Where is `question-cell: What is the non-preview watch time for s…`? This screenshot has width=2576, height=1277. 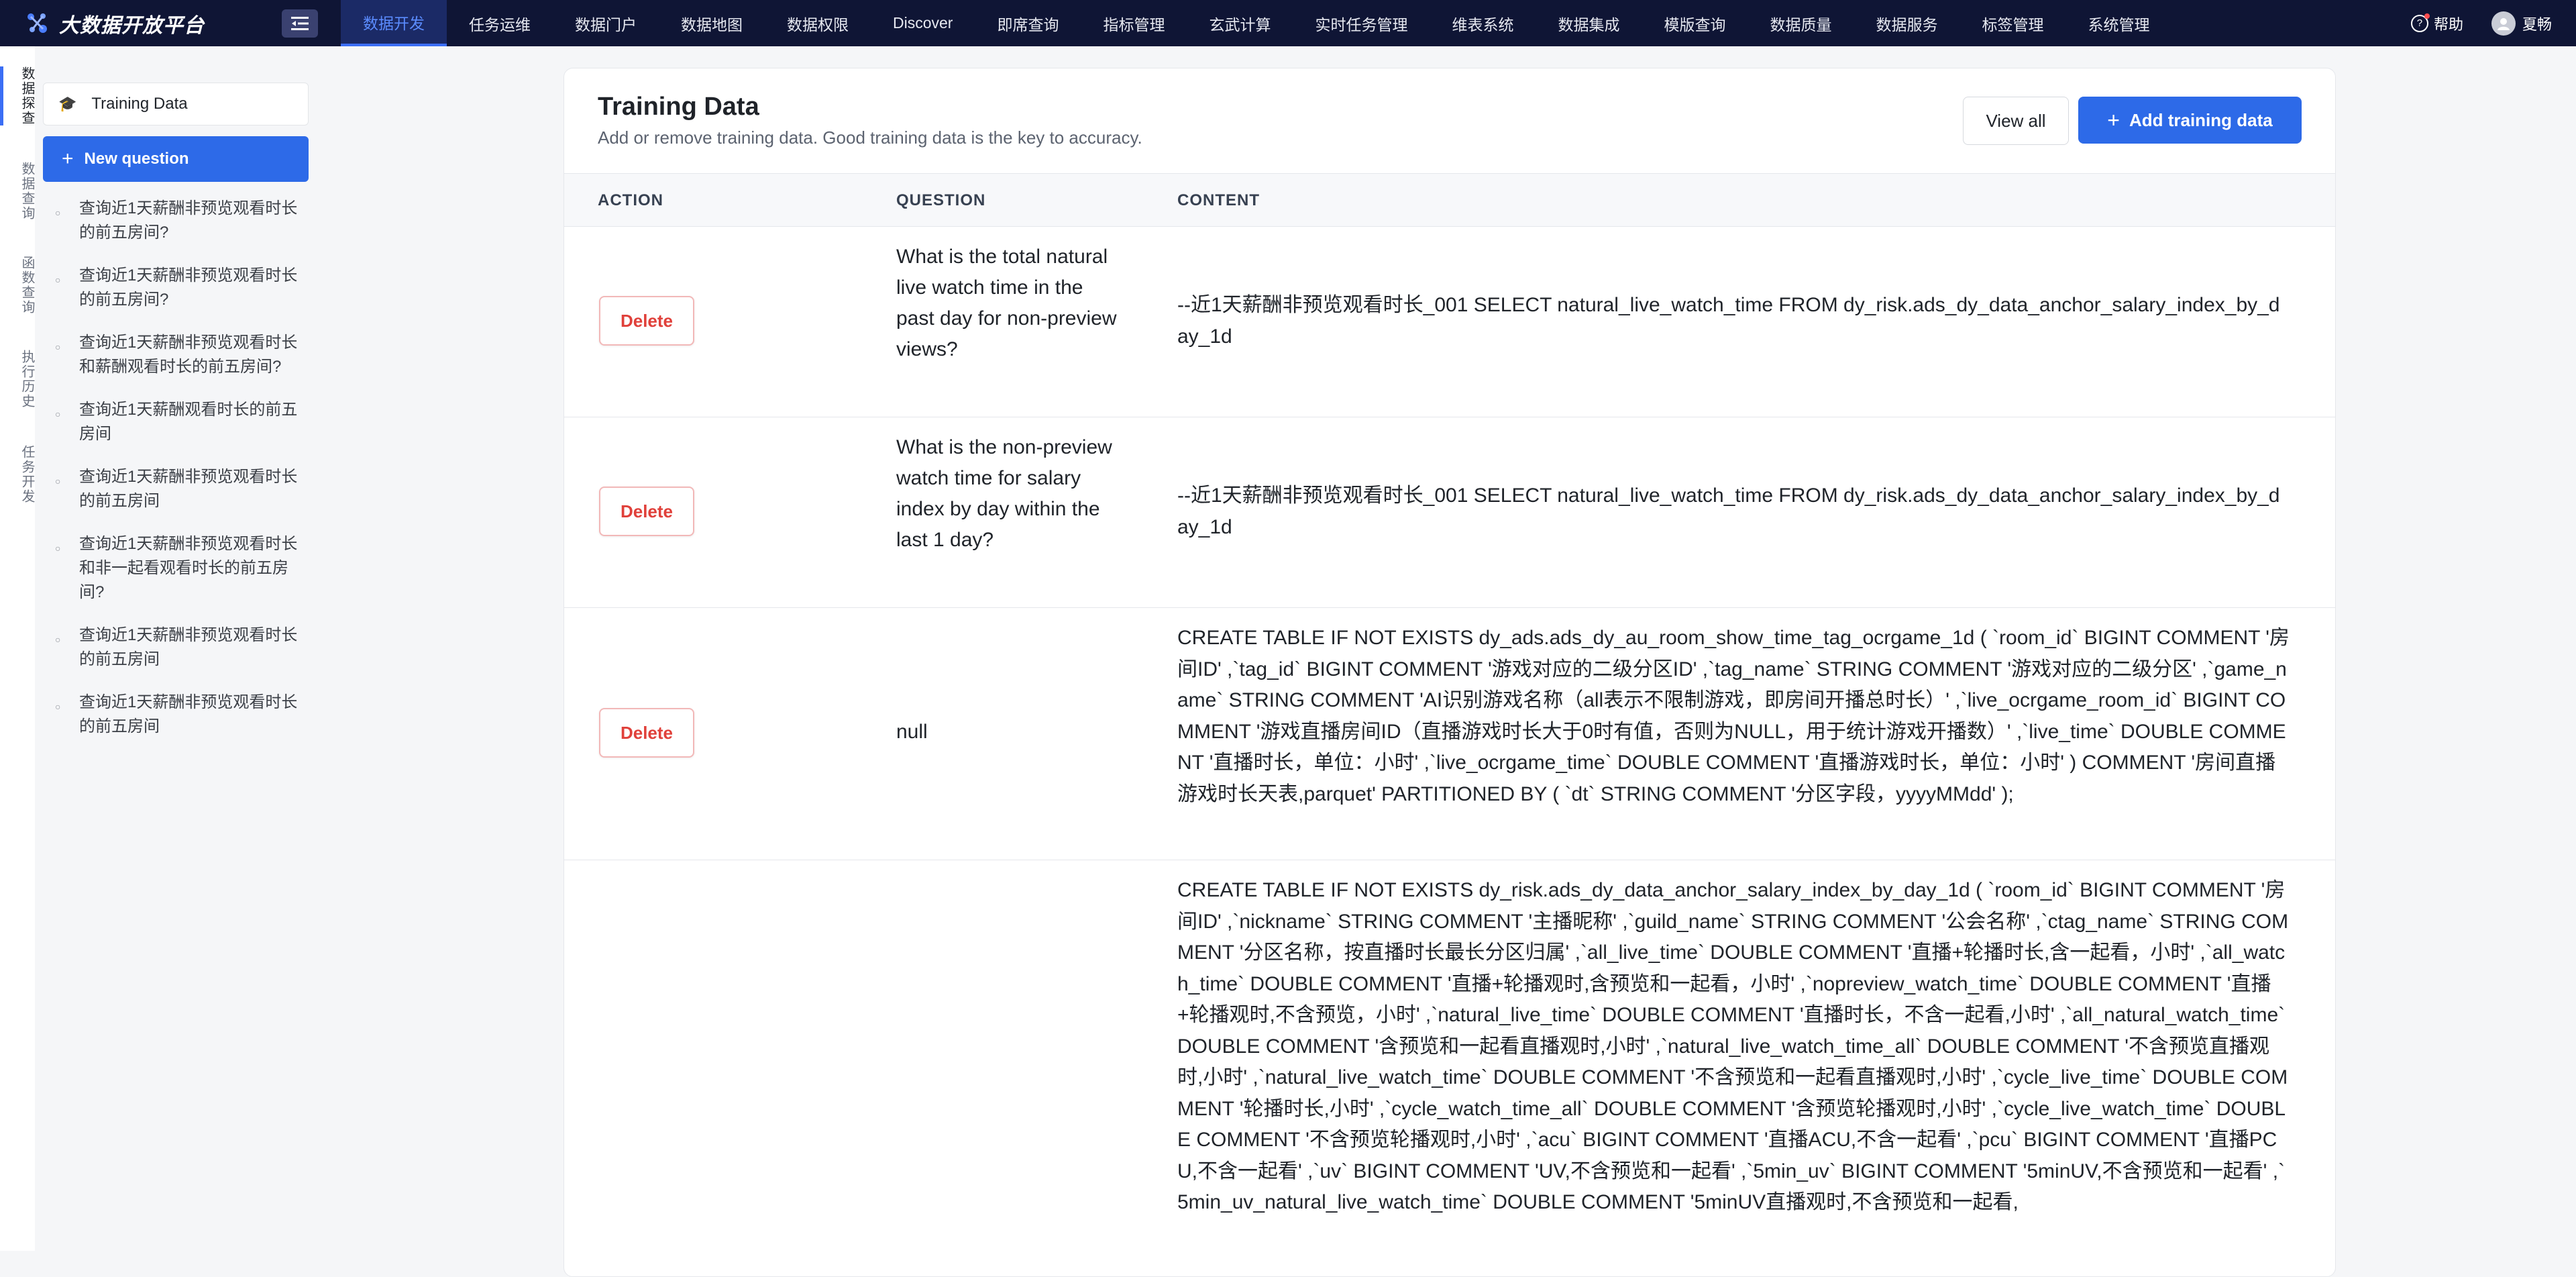
question-cell: What is the non-preview watch time for s… is located at coordinates (1004, 493).